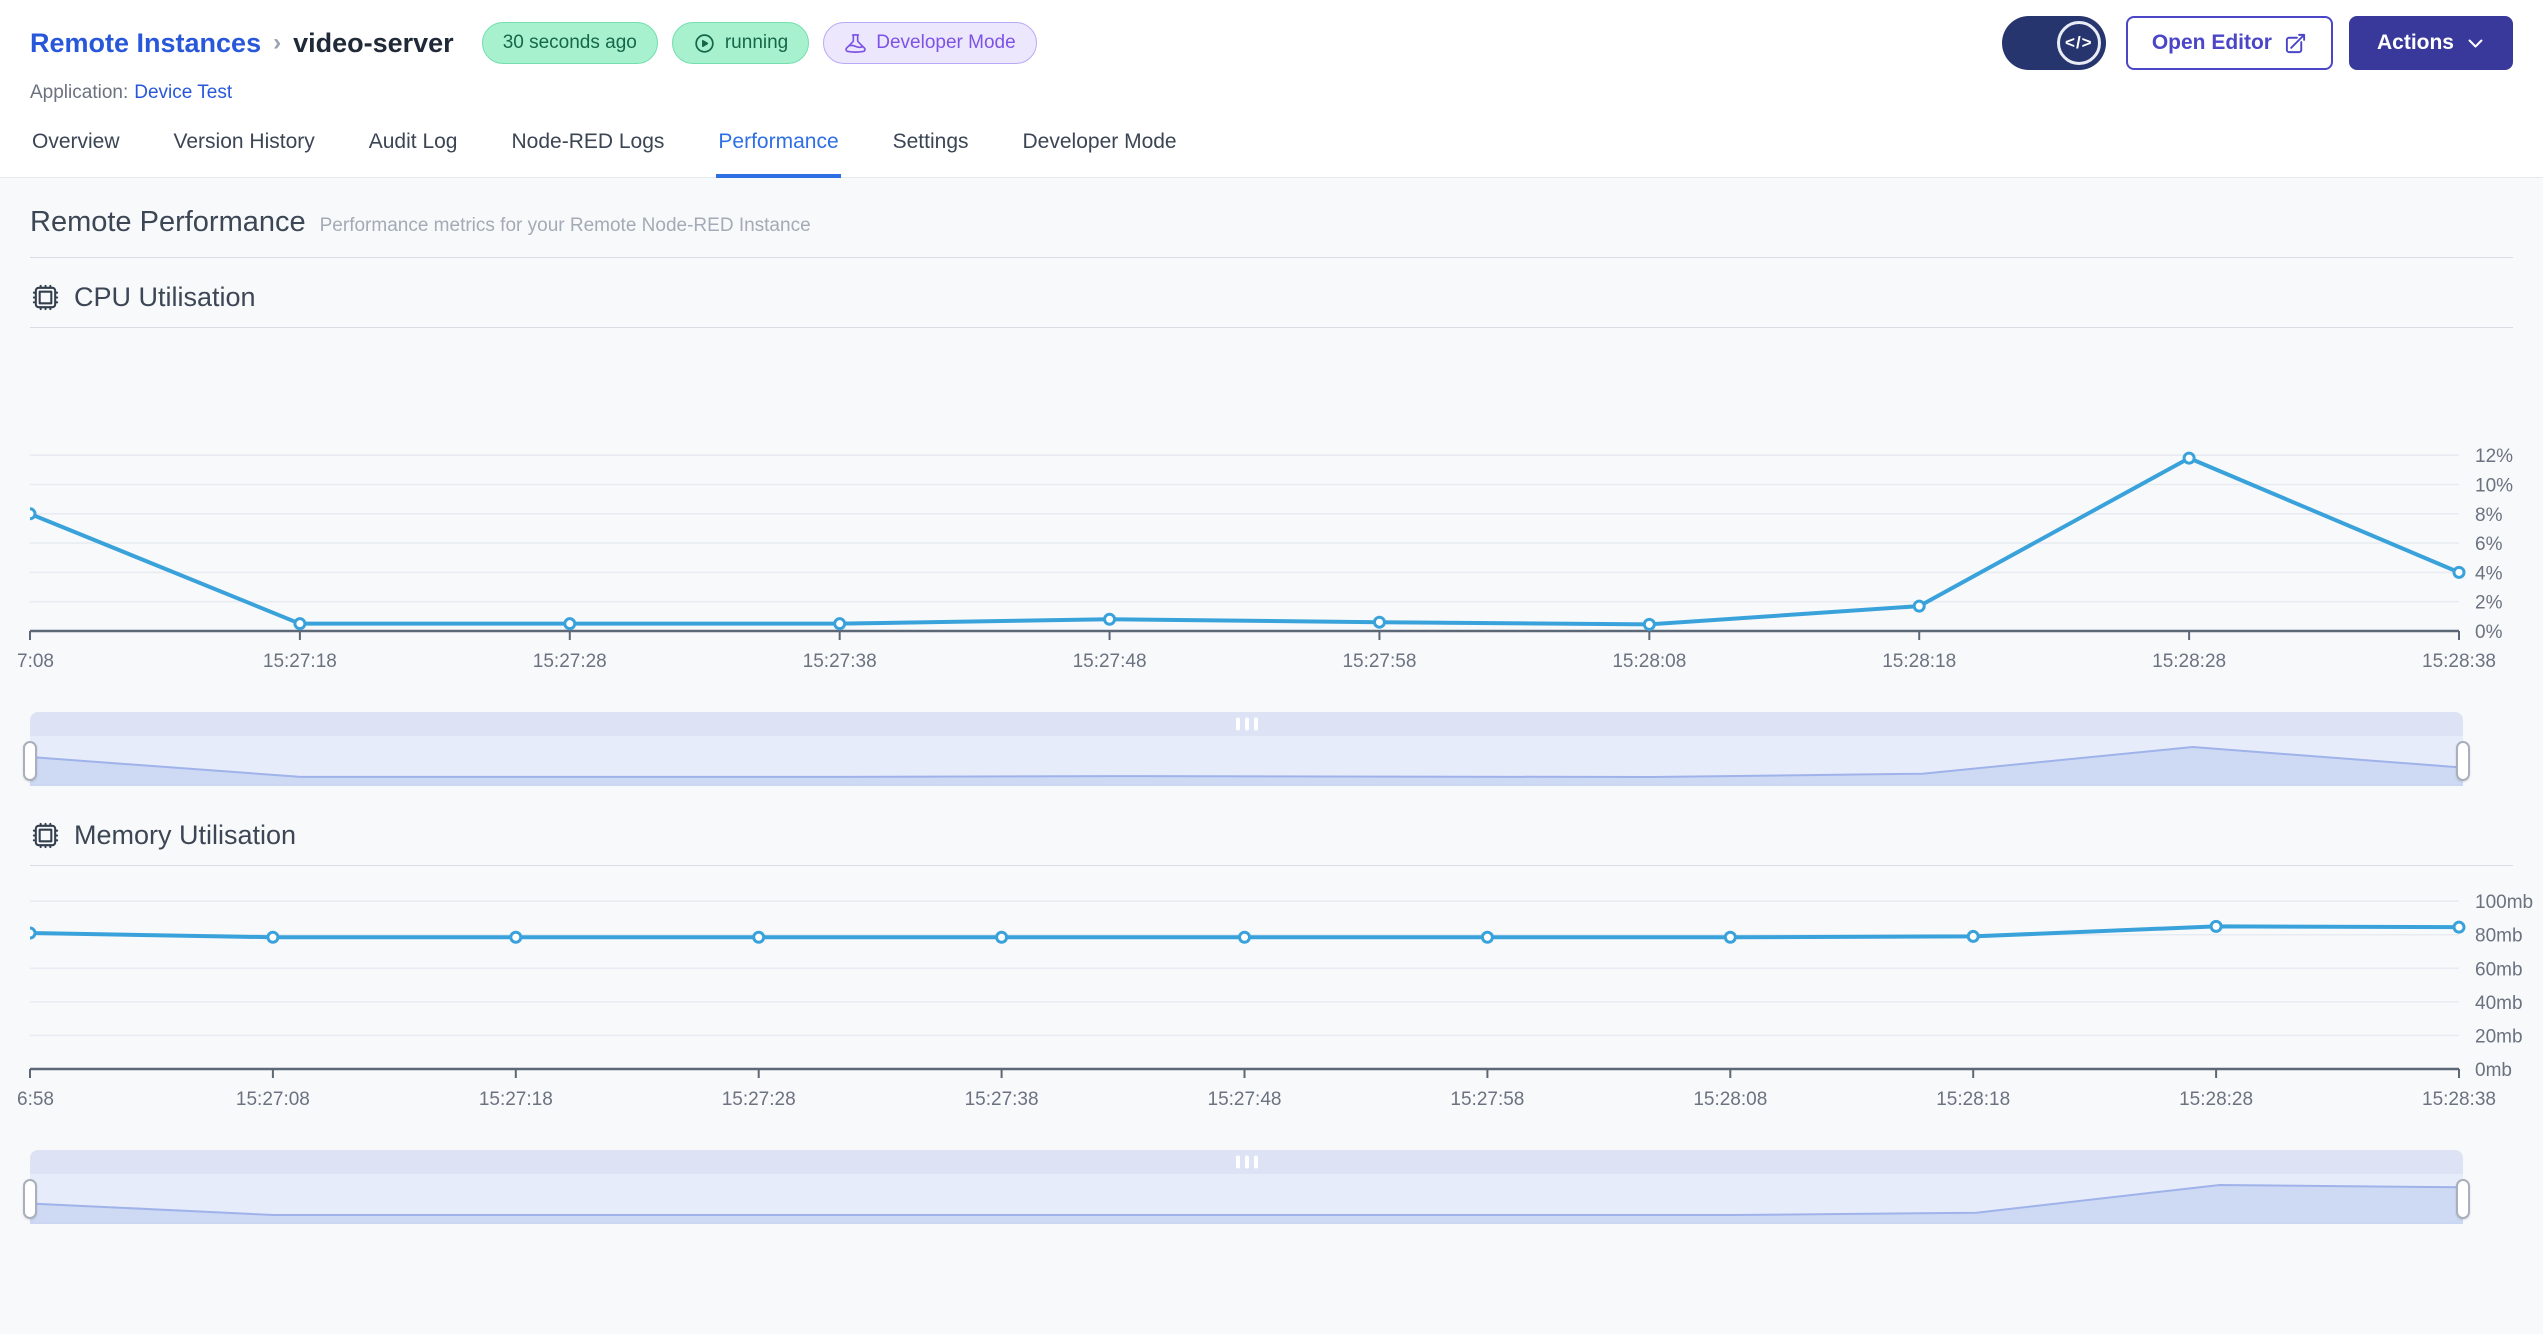 The image size is (2543, 1334). Describe the element at coordinates (2229, 43) in the screenshot. I see `open-editor-button: Open Editor` at that location.